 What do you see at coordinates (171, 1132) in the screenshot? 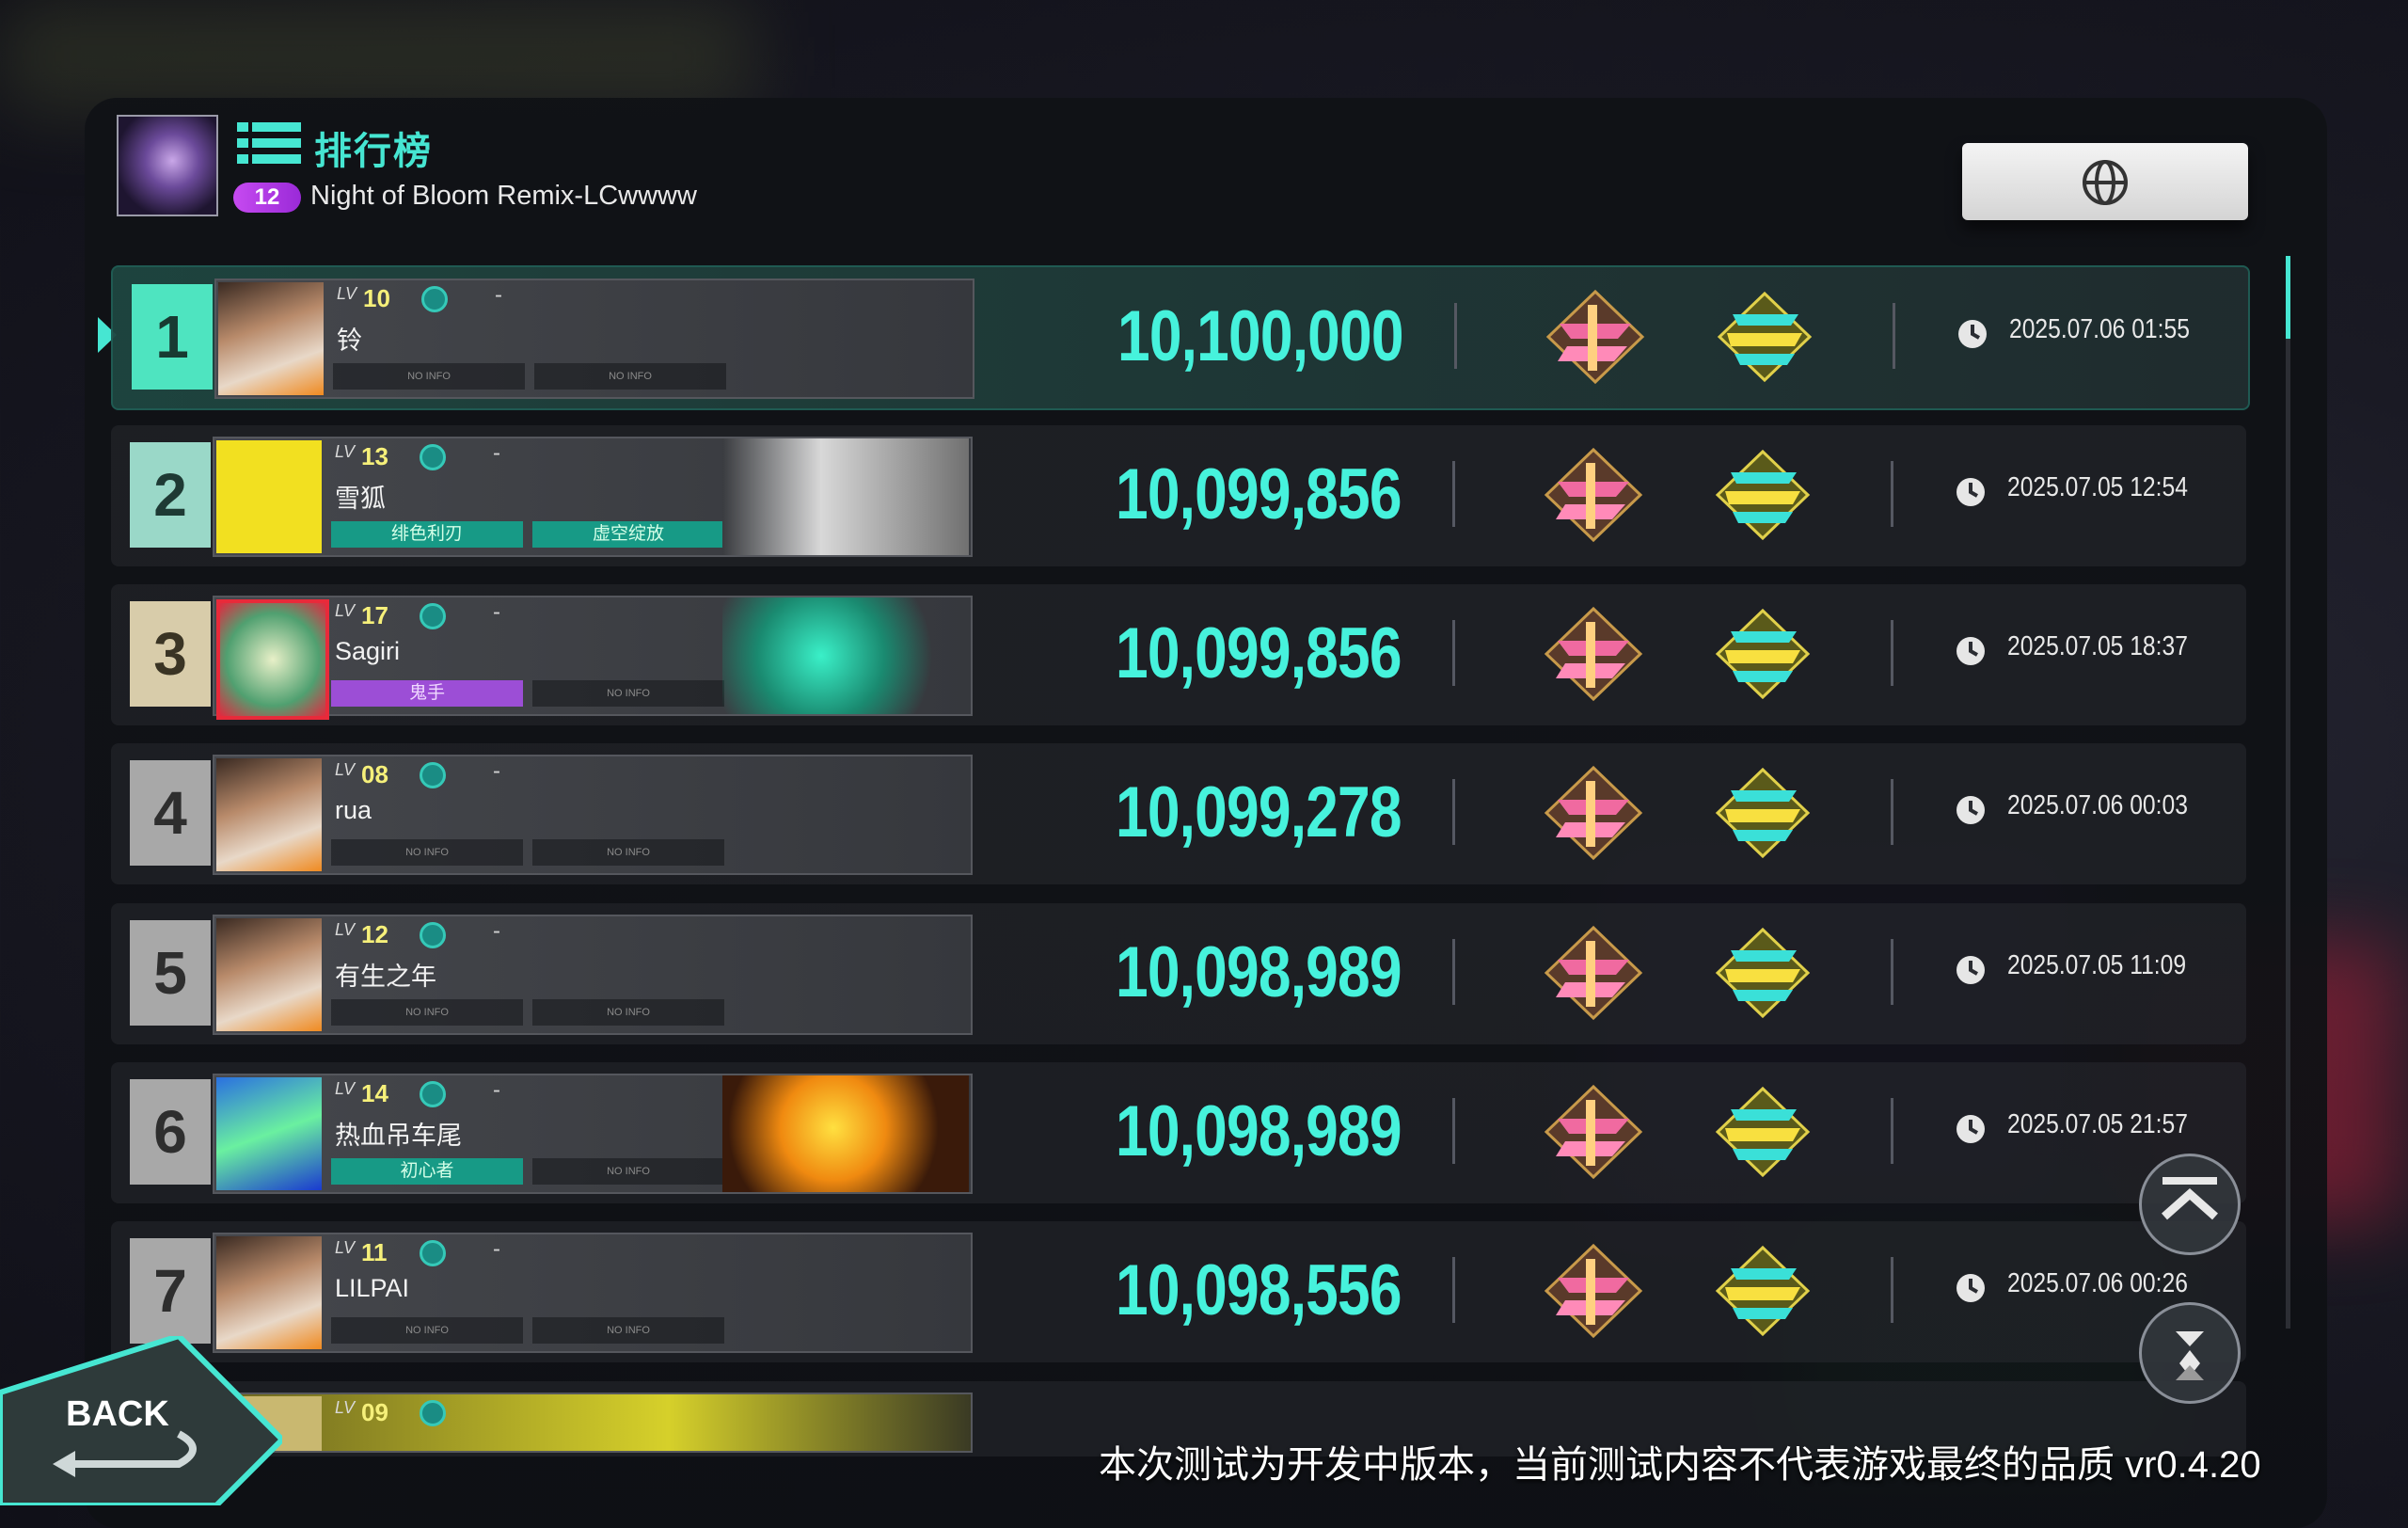
I see `rank-number: 6` at bounding box center [171, 1132].